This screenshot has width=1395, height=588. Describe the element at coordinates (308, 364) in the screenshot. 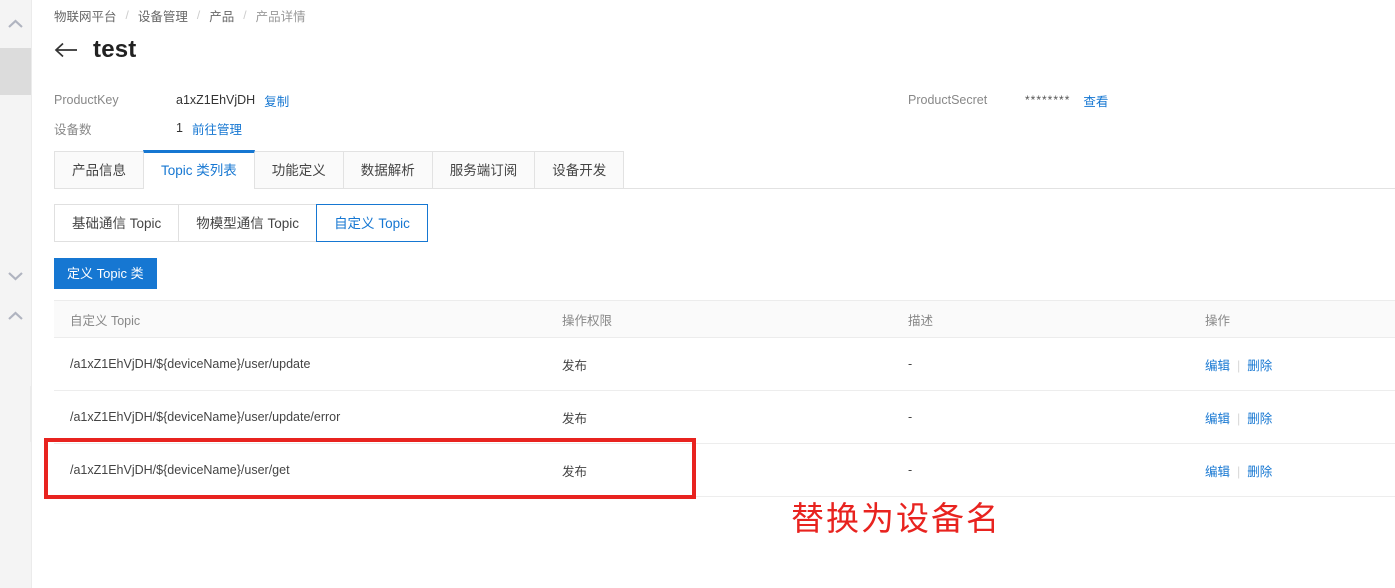

I see `cell-topic: /a1xZ1EhVjDH/${deviceName}/user/update` at that location.